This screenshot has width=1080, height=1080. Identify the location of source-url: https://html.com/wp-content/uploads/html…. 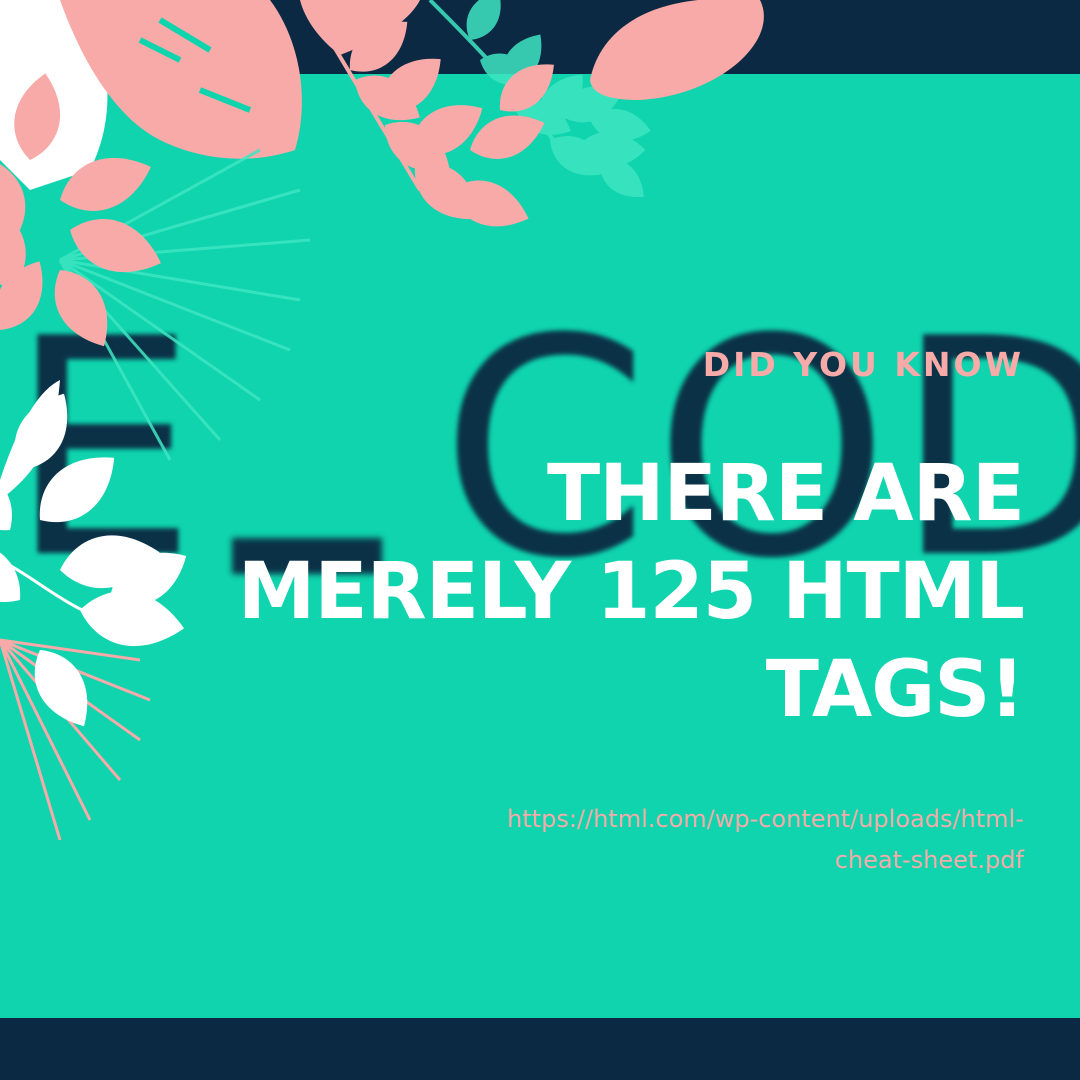
(614, 840).